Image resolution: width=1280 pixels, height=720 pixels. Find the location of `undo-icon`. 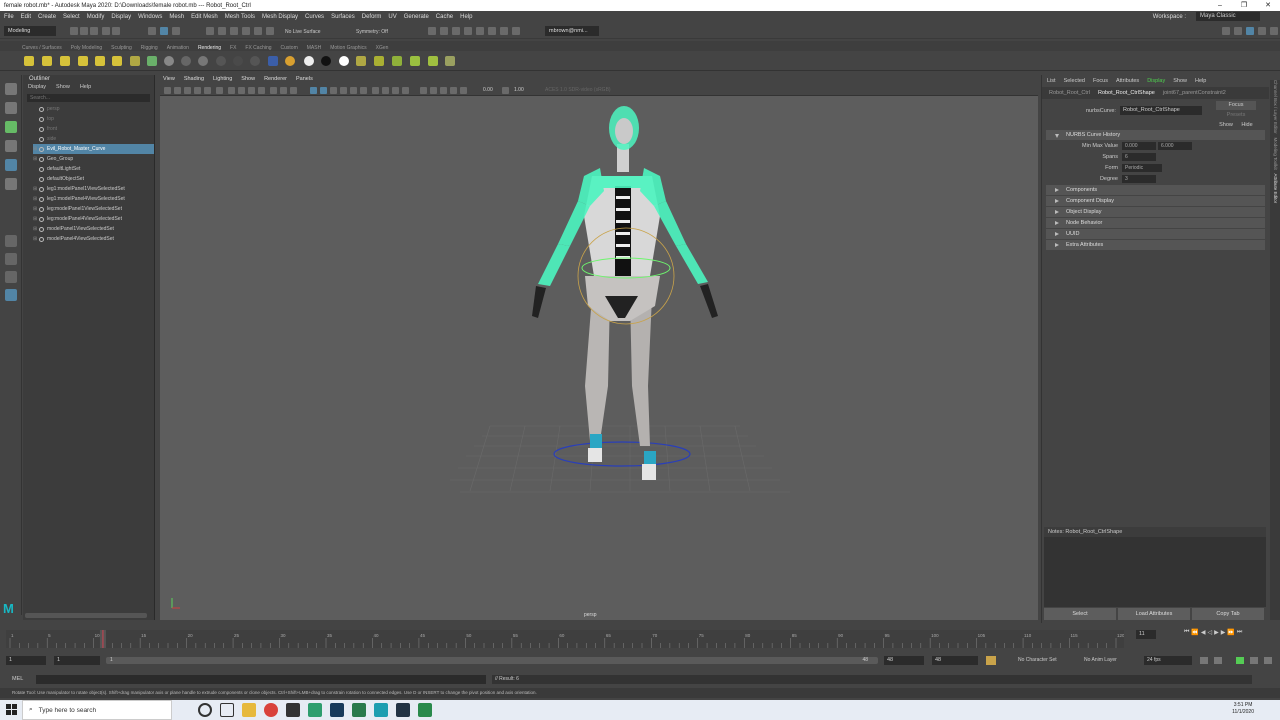

undo-icon is located at coordinates (106, 31).